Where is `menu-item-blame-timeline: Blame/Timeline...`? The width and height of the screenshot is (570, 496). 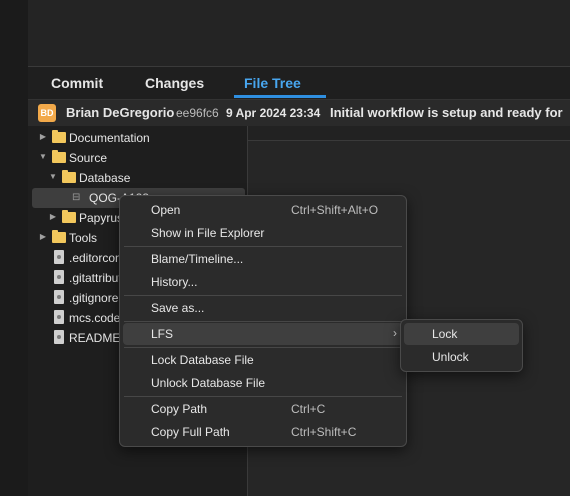
menu-item-blame-timeline: Blame/Timeline... is located at coordinates (263, 259).